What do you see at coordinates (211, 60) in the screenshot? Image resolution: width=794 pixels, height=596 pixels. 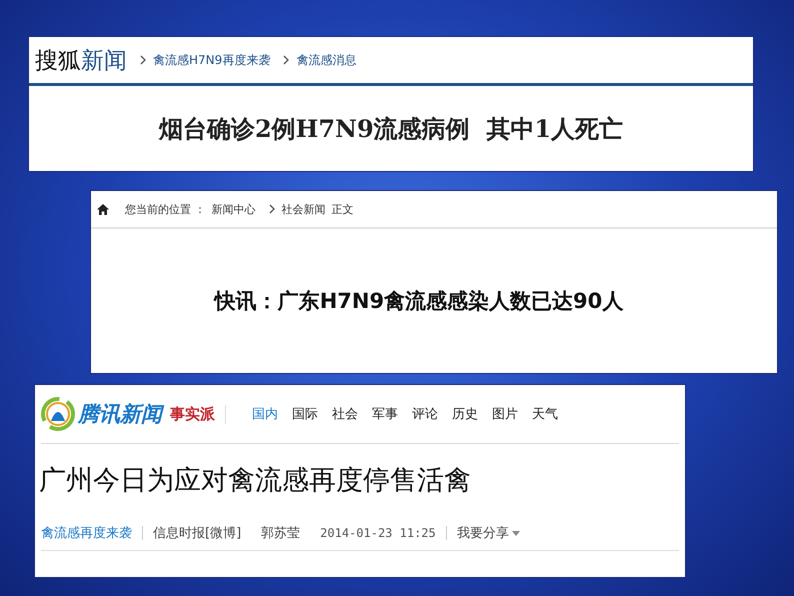 I see `breadcrumb-link: 禽流感H7N9再度来袭` at bounding box center [211, 60].